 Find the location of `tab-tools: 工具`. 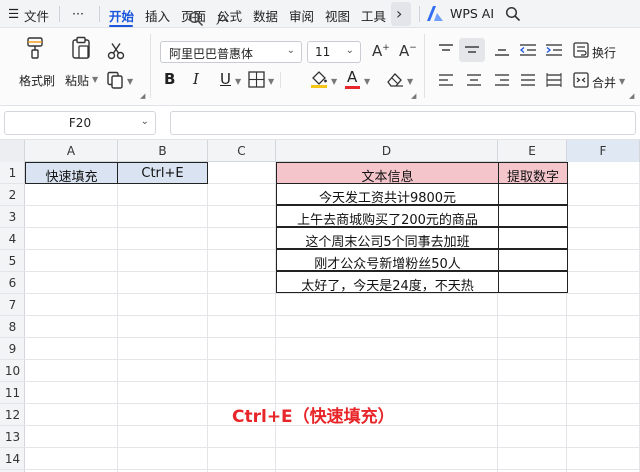

tab-tools: 工具 is located at coordinates (373, 15).